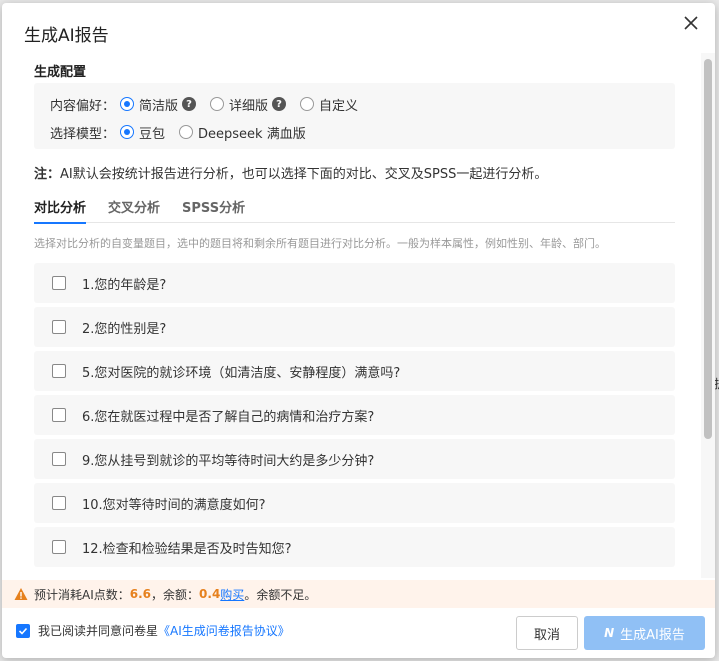  I want to click on dialog-title: 生成AI报告, so click(66, 36).